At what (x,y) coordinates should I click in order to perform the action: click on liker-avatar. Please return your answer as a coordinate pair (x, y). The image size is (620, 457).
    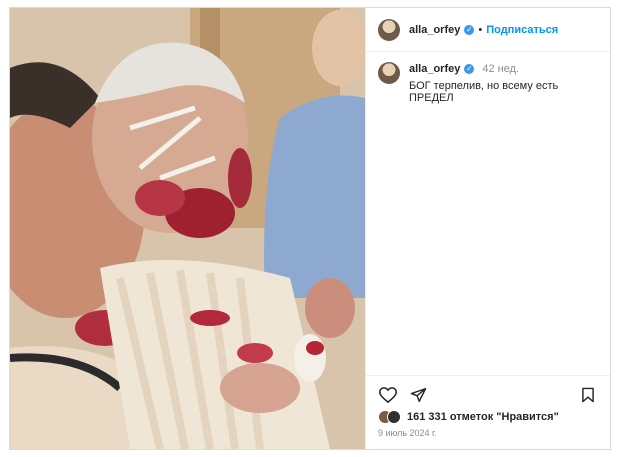
    Looking at the image, I should click on (394, 417).